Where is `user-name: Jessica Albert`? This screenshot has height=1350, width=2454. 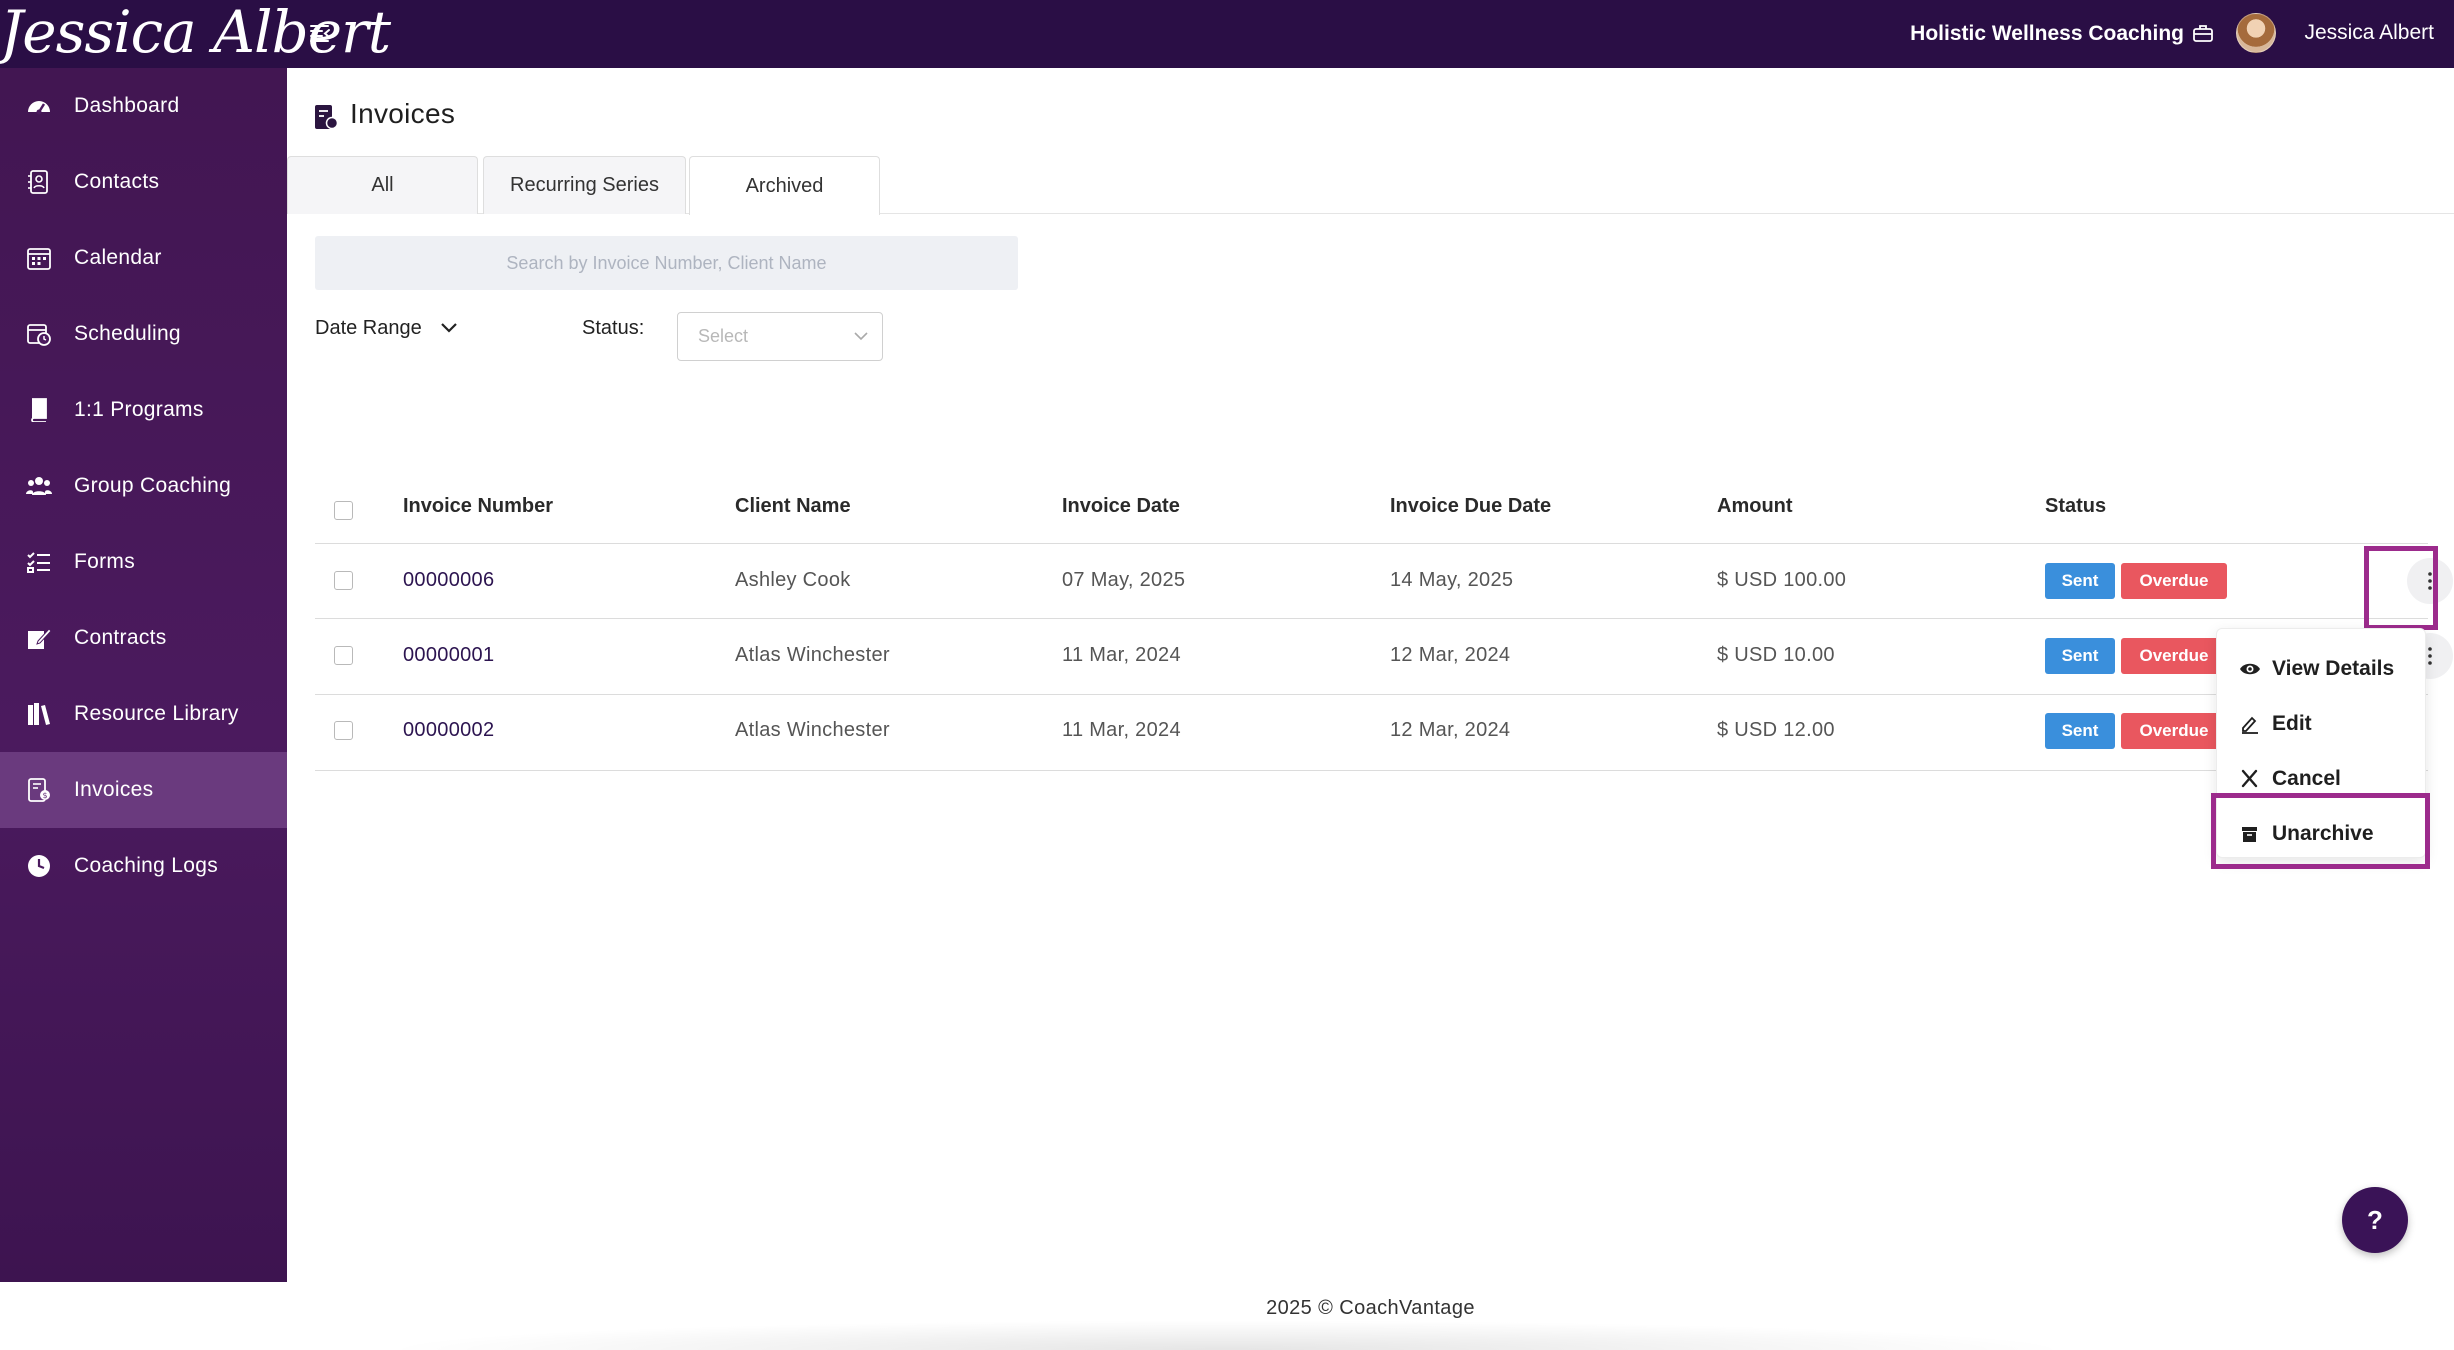 user-name: Jessica Albert is located at coordinates (2369, 33).